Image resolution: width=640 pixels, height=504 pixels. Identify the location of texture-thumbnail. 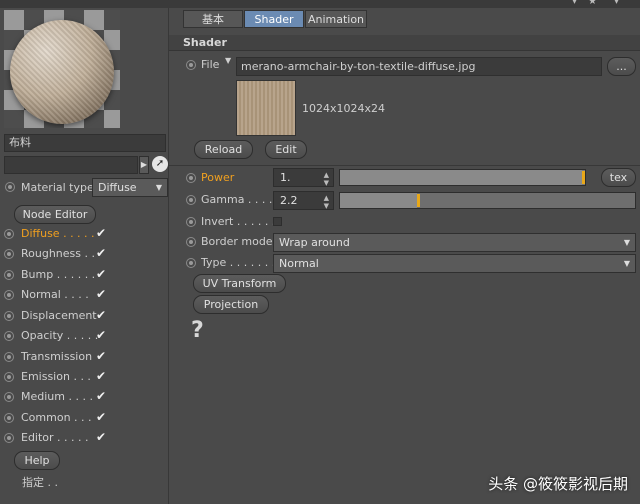
(266, 108).